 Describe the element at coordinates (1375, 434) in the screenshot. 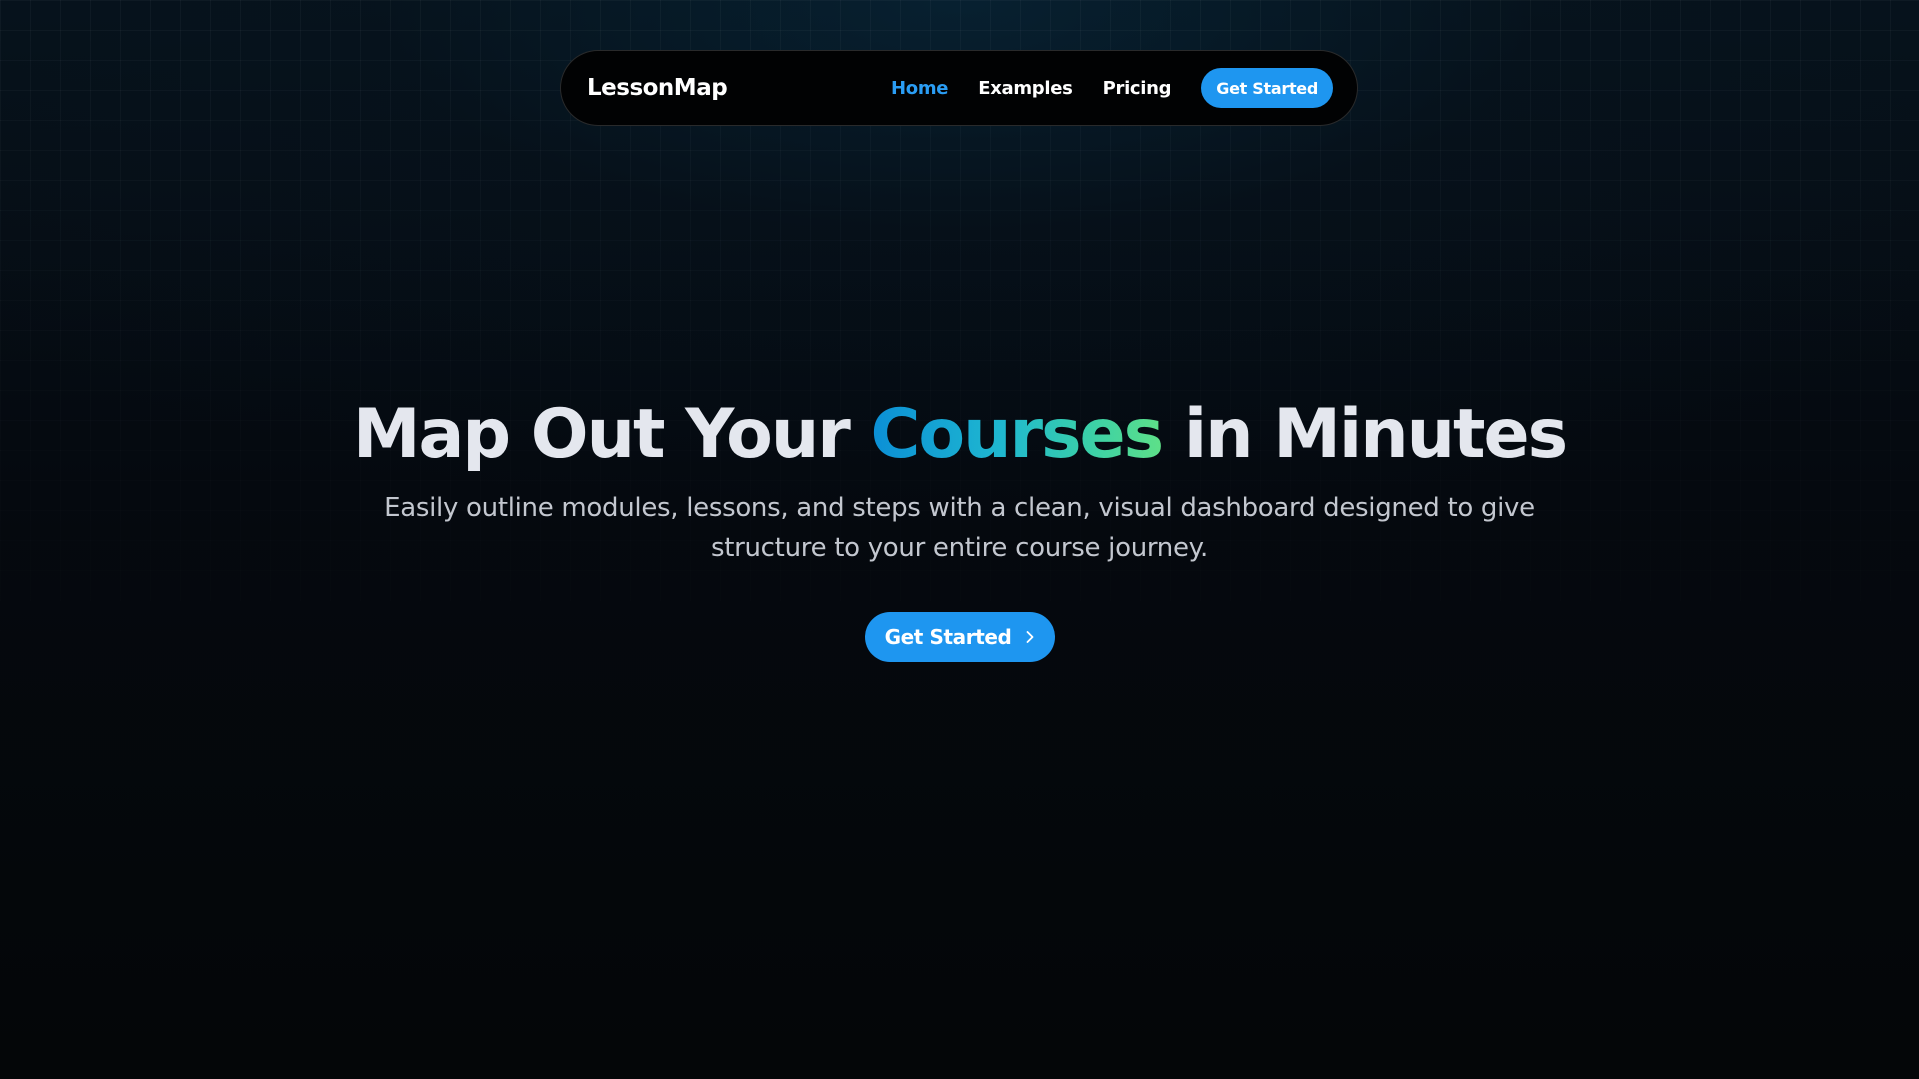

I see `headline-part-2: in Minutes` at that location.